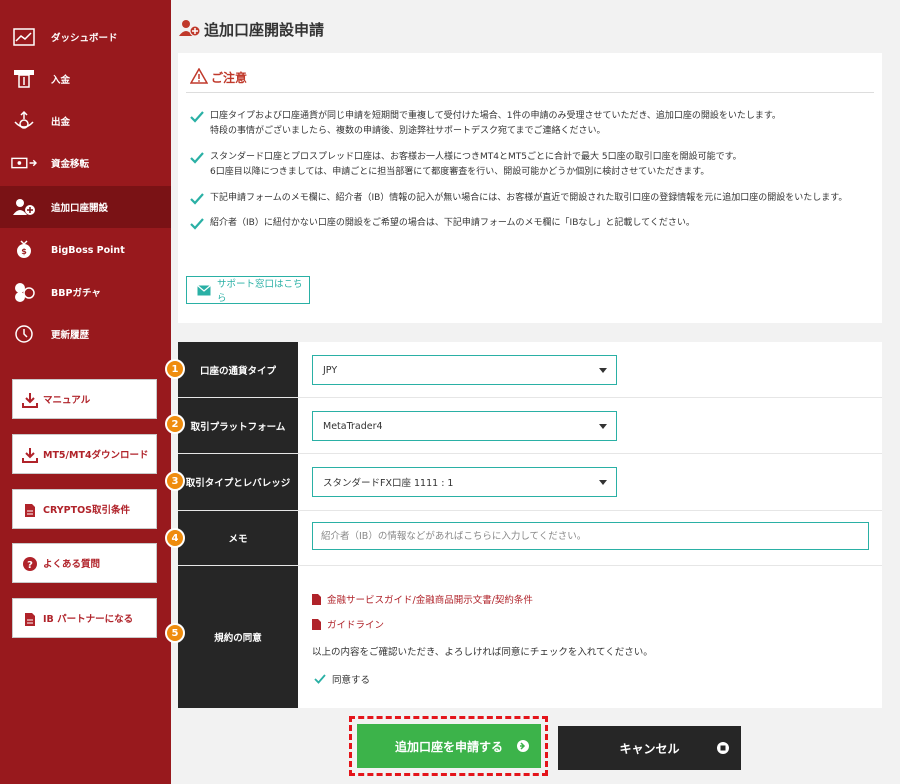 The image size is (900, 784). Describe the element at coordinates (175, 538) in the screenshot. I see `step-number: 4` at that location.